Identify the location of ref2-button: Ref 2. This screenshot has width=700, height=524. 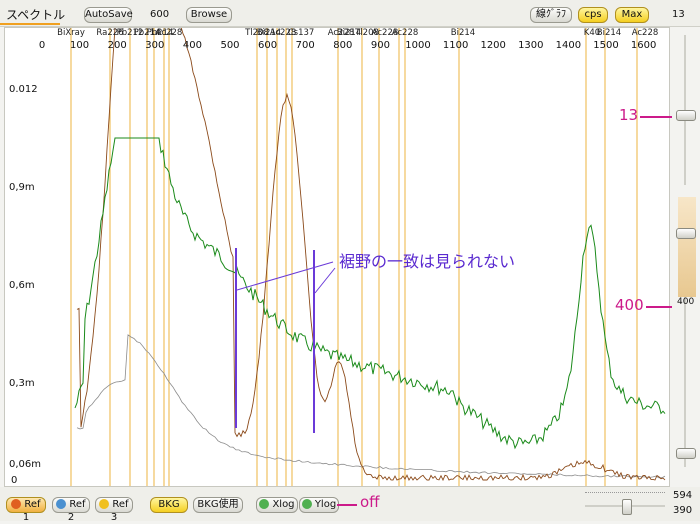
(71, 510).